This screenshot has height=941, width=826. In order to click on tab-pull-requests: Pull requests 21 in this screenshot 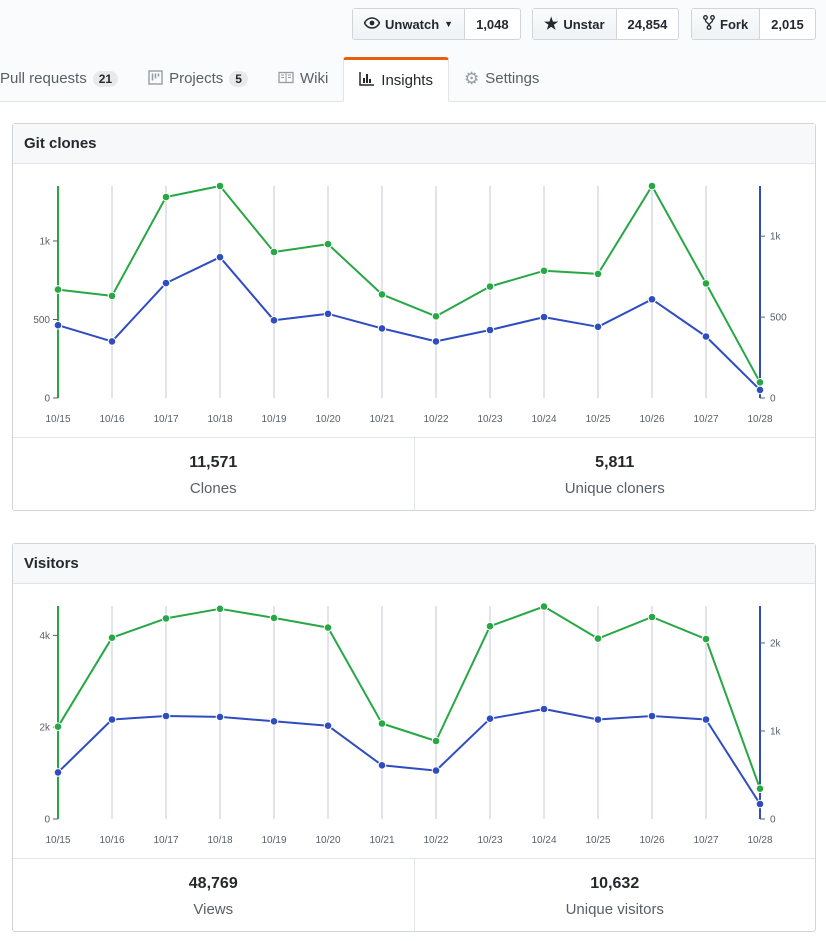, I will do `click(66, 78)`.